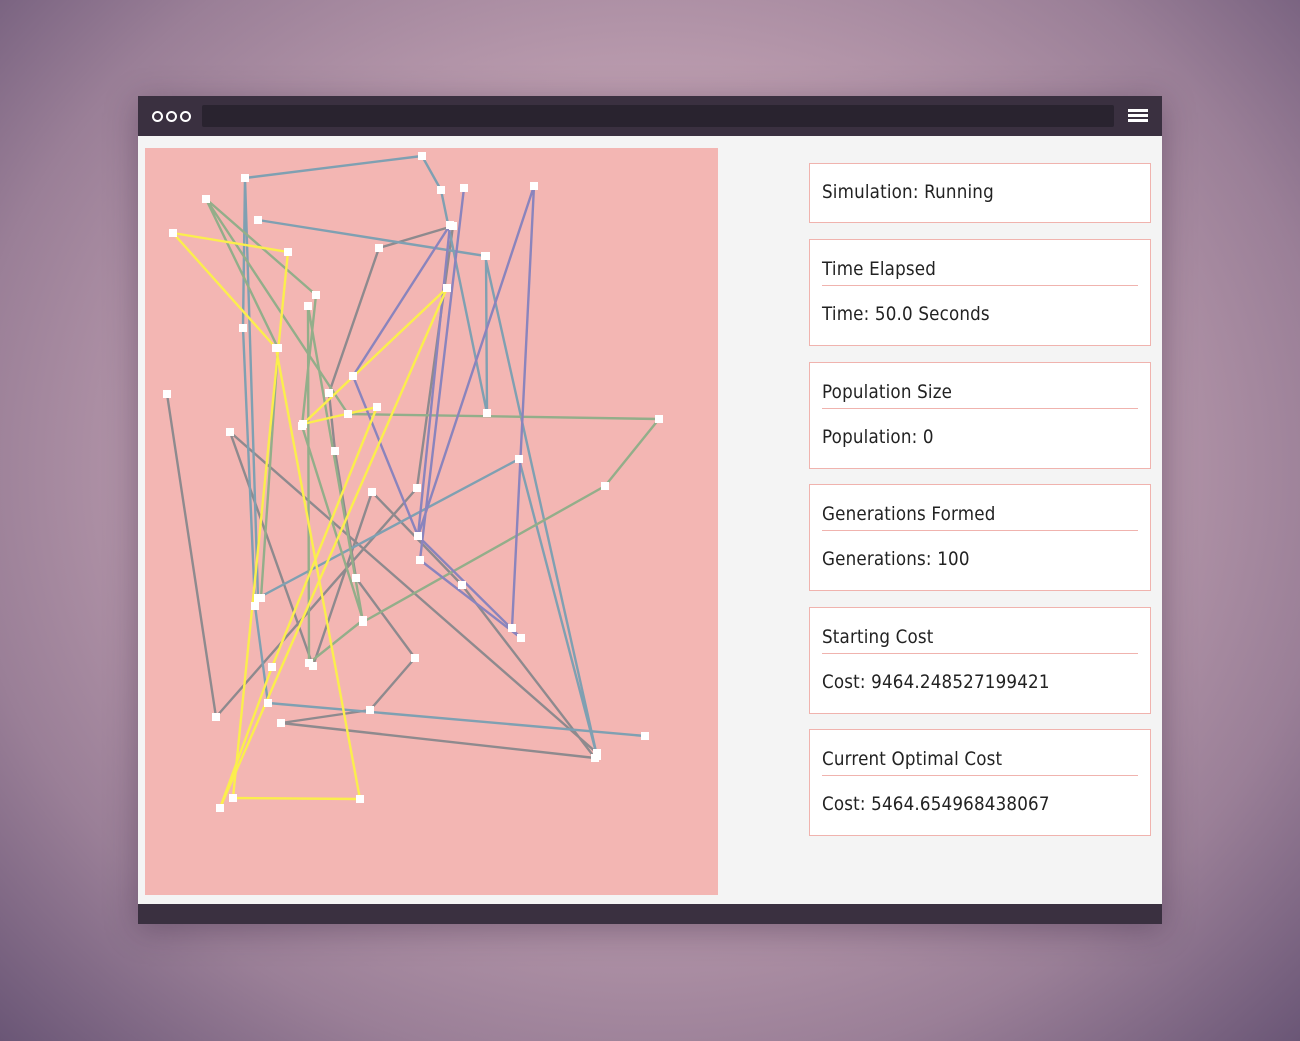 The width and height of the screenshot is (1300, 1041). I want to click on panel-value: Cost: 9464.248527199421, so click(936, 682).